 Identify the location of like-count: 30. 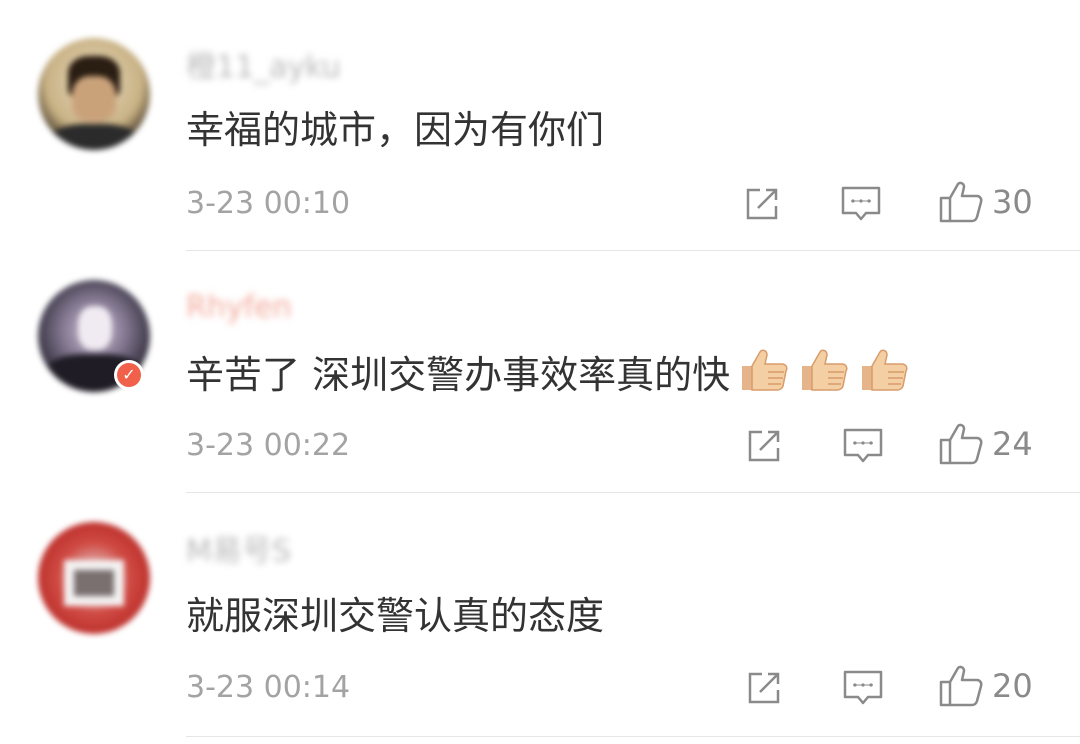
(1012, 202).